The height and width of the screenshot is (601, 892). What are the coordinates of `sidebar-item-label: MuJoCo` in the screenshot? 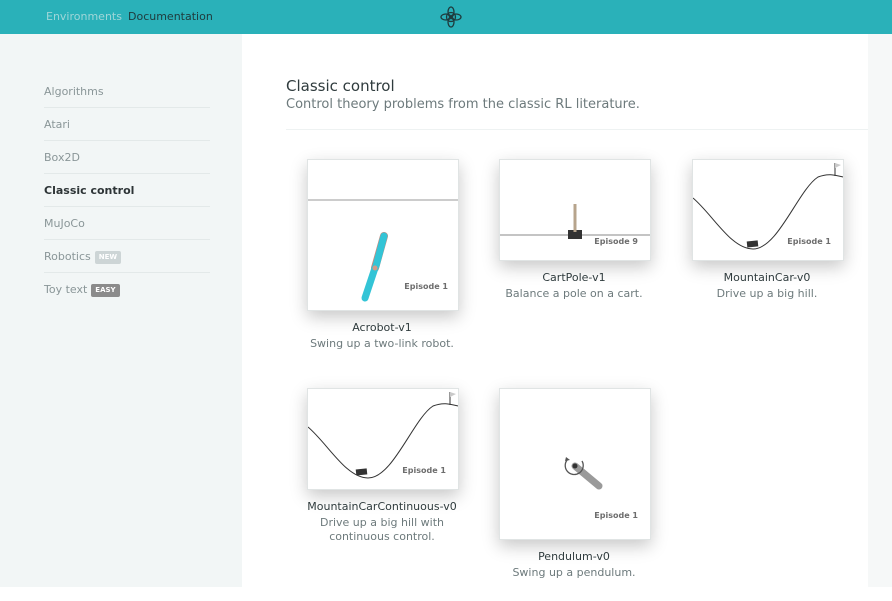 It's located at (64, 223).